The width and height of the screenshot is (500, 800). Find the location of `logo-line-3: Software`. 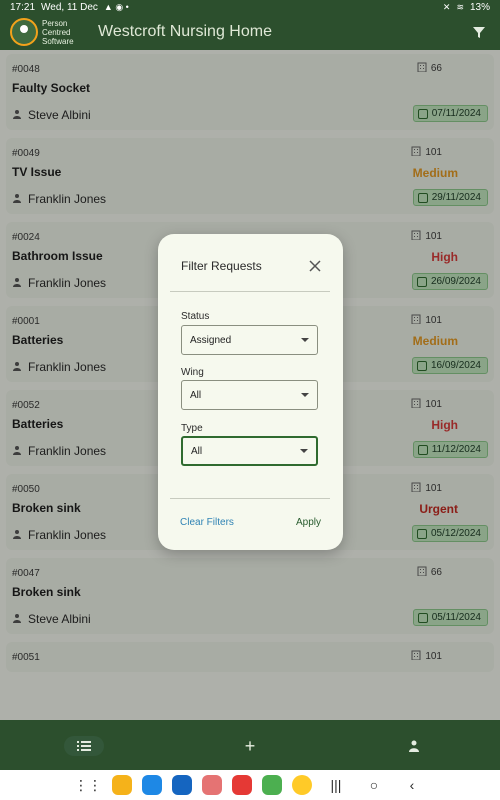

logo-line-3: Software is located at coordinates (58, 41).